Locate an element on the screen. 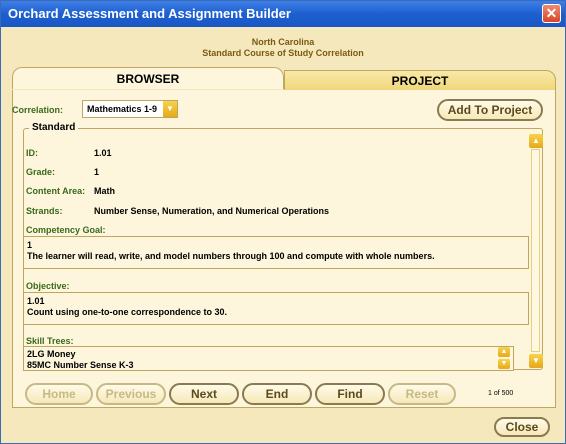 The height and width of the screenshot is (444, 566). skill-trees-list: 2LG Money 85MC Number Sense K-3 is located at coordinates (268, 358).